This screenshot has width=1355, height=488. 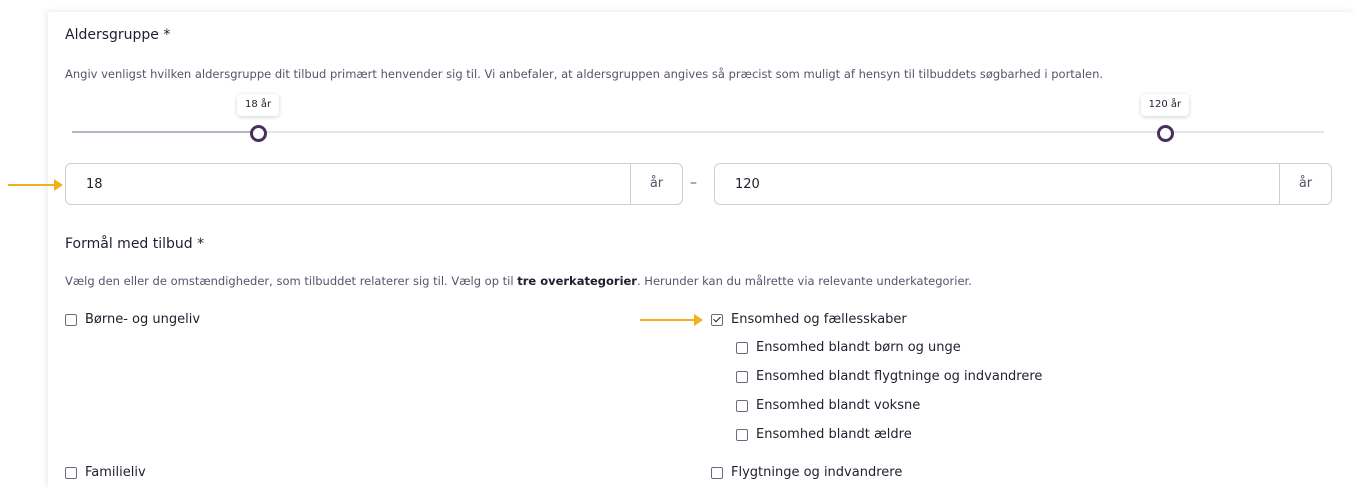 What do you see at coordinates (717, 472) in the screenshot?
I see `checkbox-refugees-immigrants` at bounding box center [717, 472].